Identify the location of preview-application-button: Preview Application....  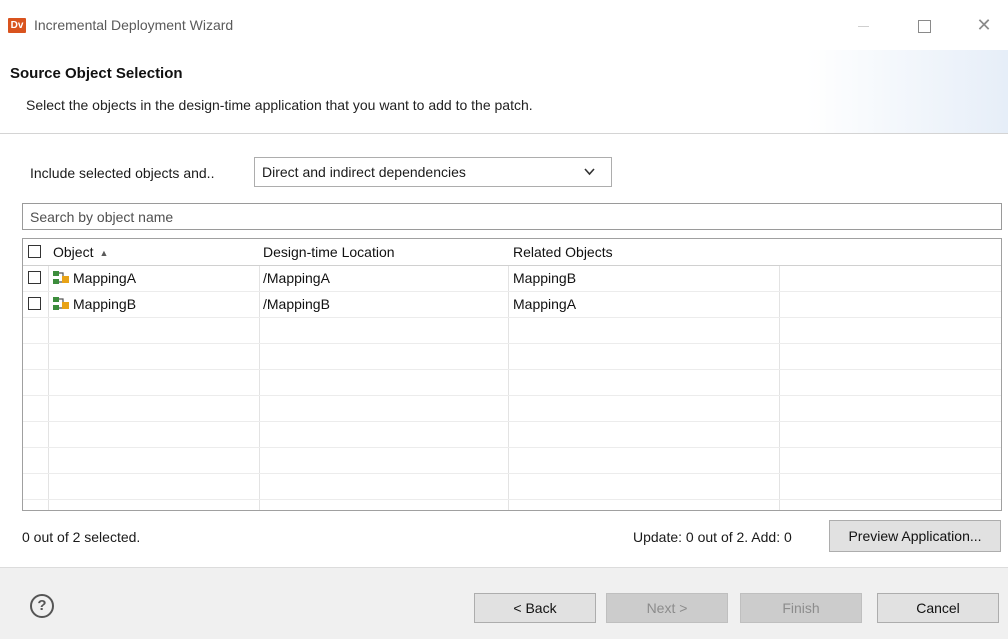
(915, 536).